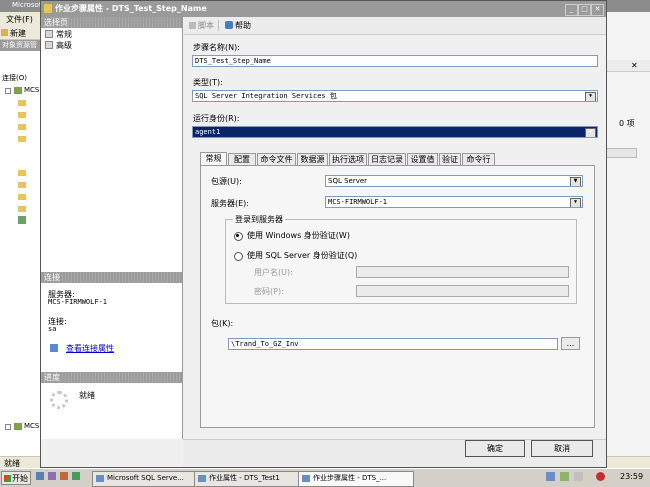 This screenshot has height=487, width=650. I want to click on task-label: 作业属性 - DTS_Test1, so click(244, 478).